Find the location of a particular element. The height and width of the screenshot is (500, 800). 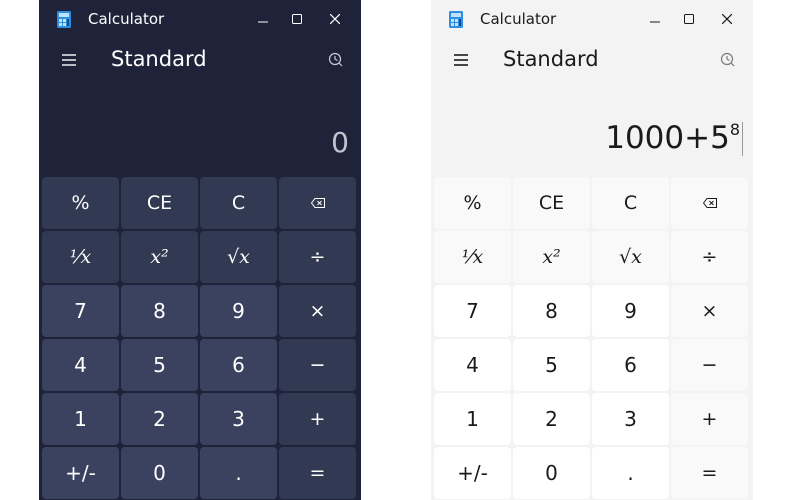

result-display: 1000+58 is located at coordinates (674, 146).